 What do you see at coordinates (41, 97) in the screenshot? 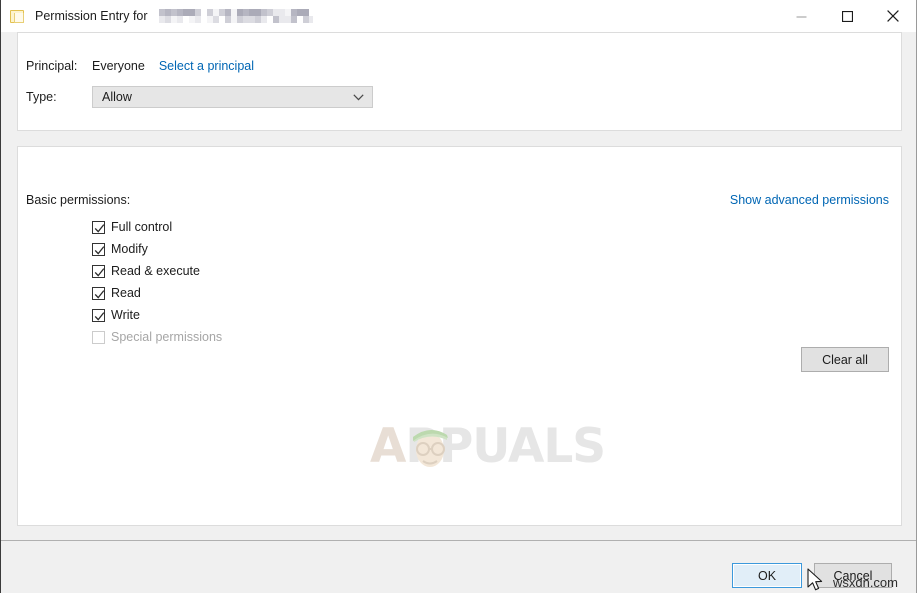
I see `type-label: Type:` at bounding box center [41, 97].